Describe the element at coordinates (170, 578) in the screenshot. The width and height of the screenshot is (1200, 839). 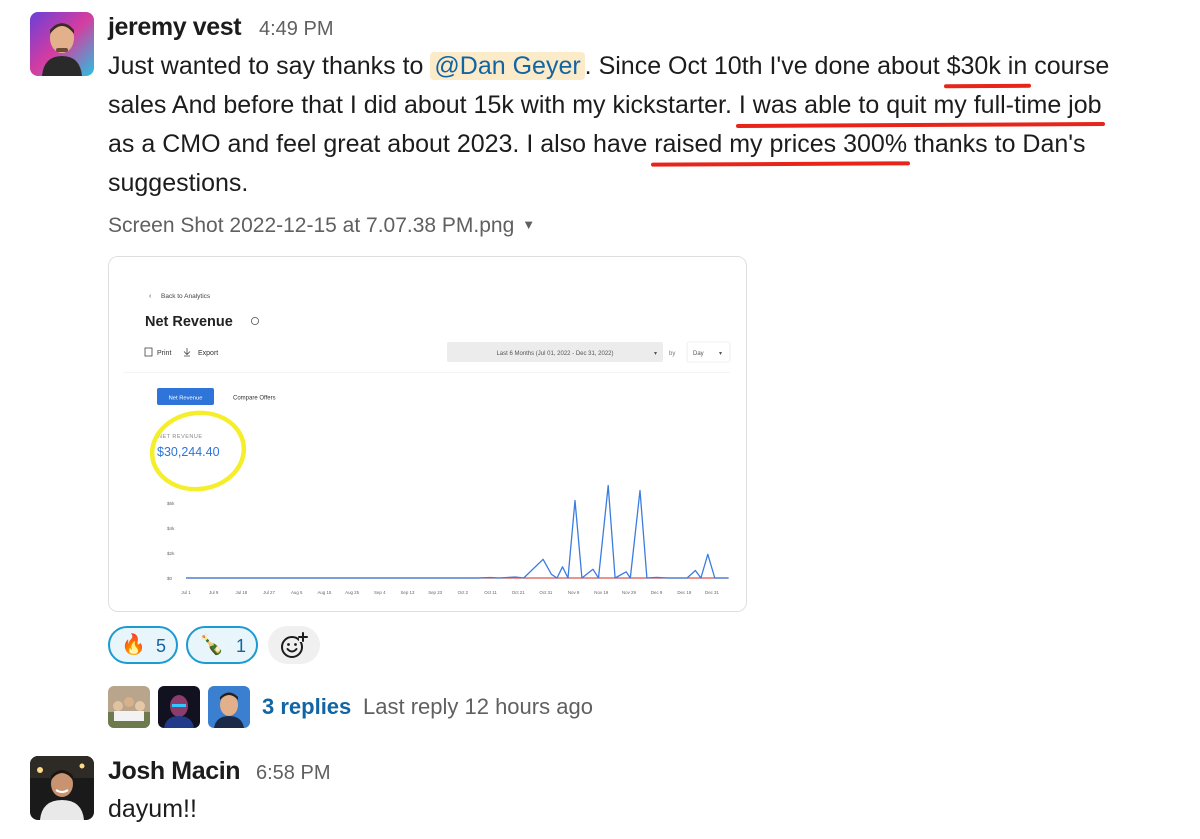
I see `y-tick-label: $0` at that location.